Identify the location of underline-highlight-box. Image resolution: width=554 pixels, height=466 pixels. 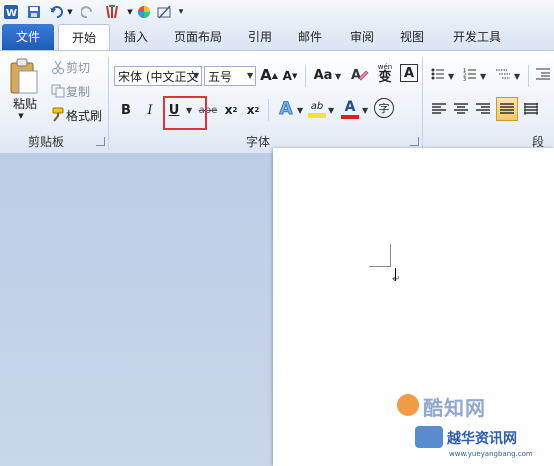
(185, 113).